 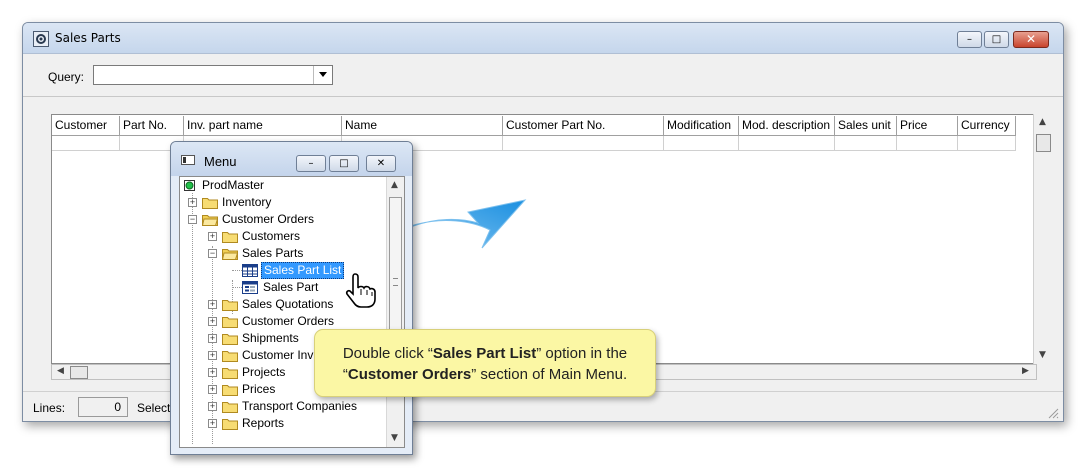 I want to click on lines-count: 0, so click(x=103, y=407).